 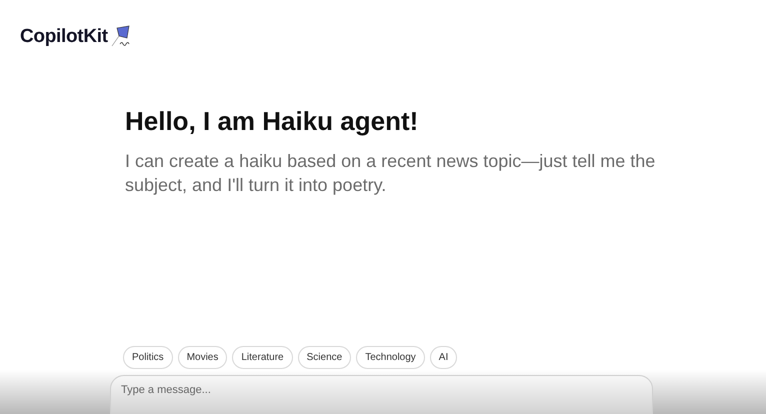 I want to click on suggestion-chip: Science, so click(x=325, y=357).